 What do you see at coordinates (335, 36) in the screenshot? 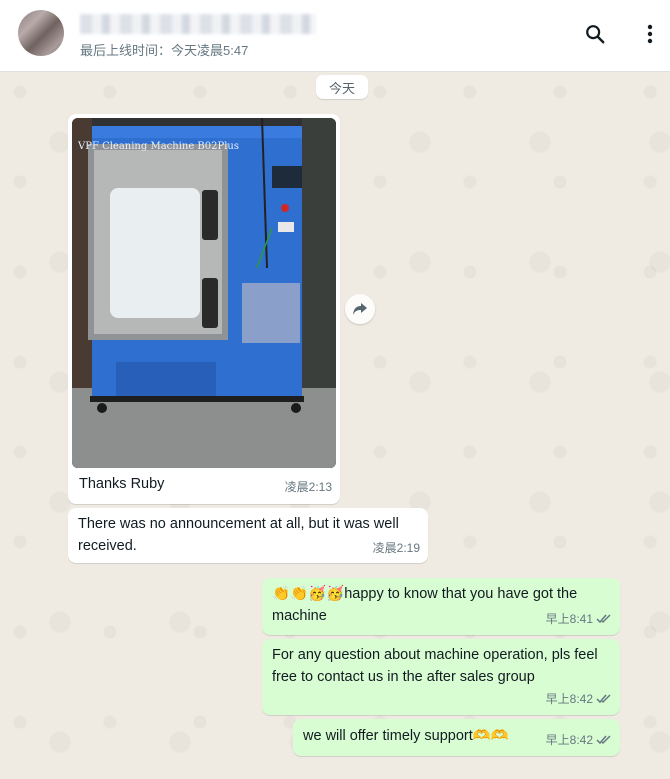
I see `chat-header: 最后上线时间：今天凌晨5:47` at bounding box center [335, 36].